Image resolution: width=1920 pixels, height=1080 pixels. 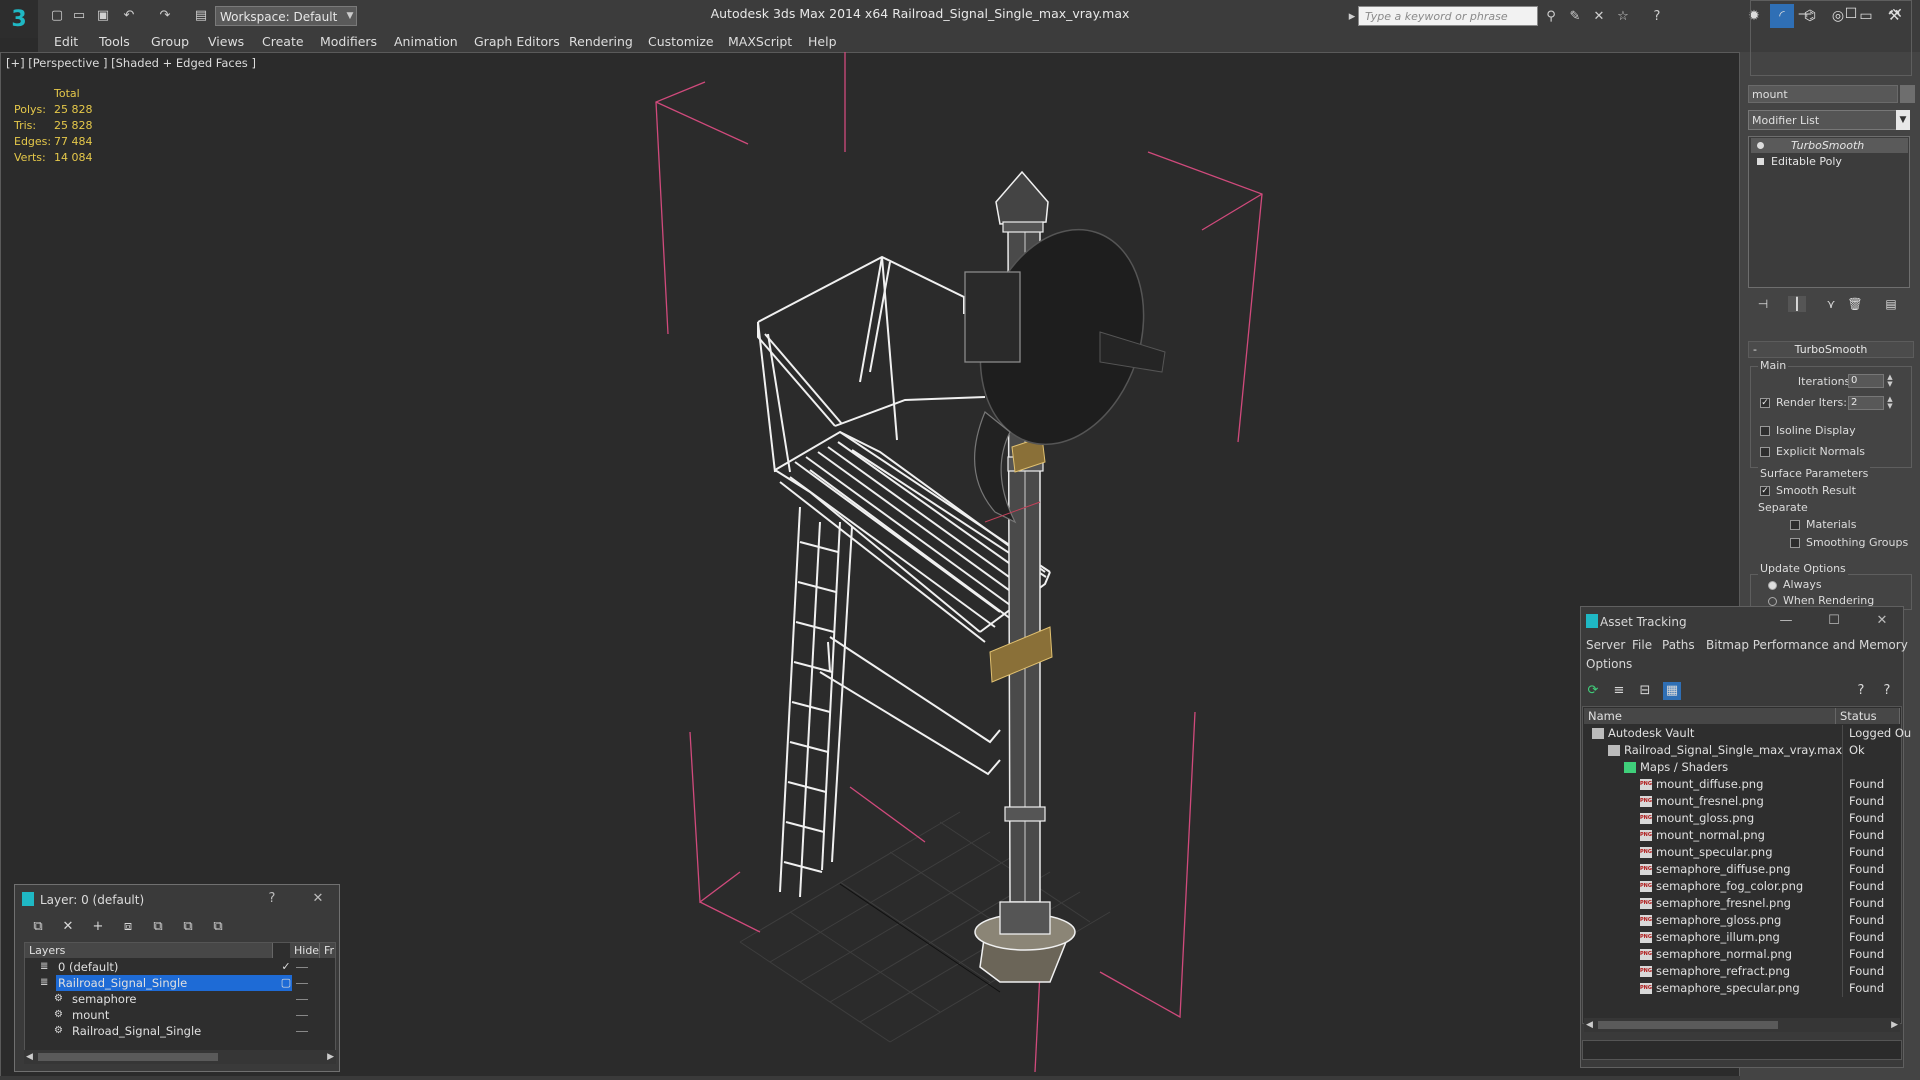 What do you see at coordinates (1829, 145) in the screenshot?
I see `stack-item-turbosmooth: TurboSmooth` at bounding box center [1829, 145].